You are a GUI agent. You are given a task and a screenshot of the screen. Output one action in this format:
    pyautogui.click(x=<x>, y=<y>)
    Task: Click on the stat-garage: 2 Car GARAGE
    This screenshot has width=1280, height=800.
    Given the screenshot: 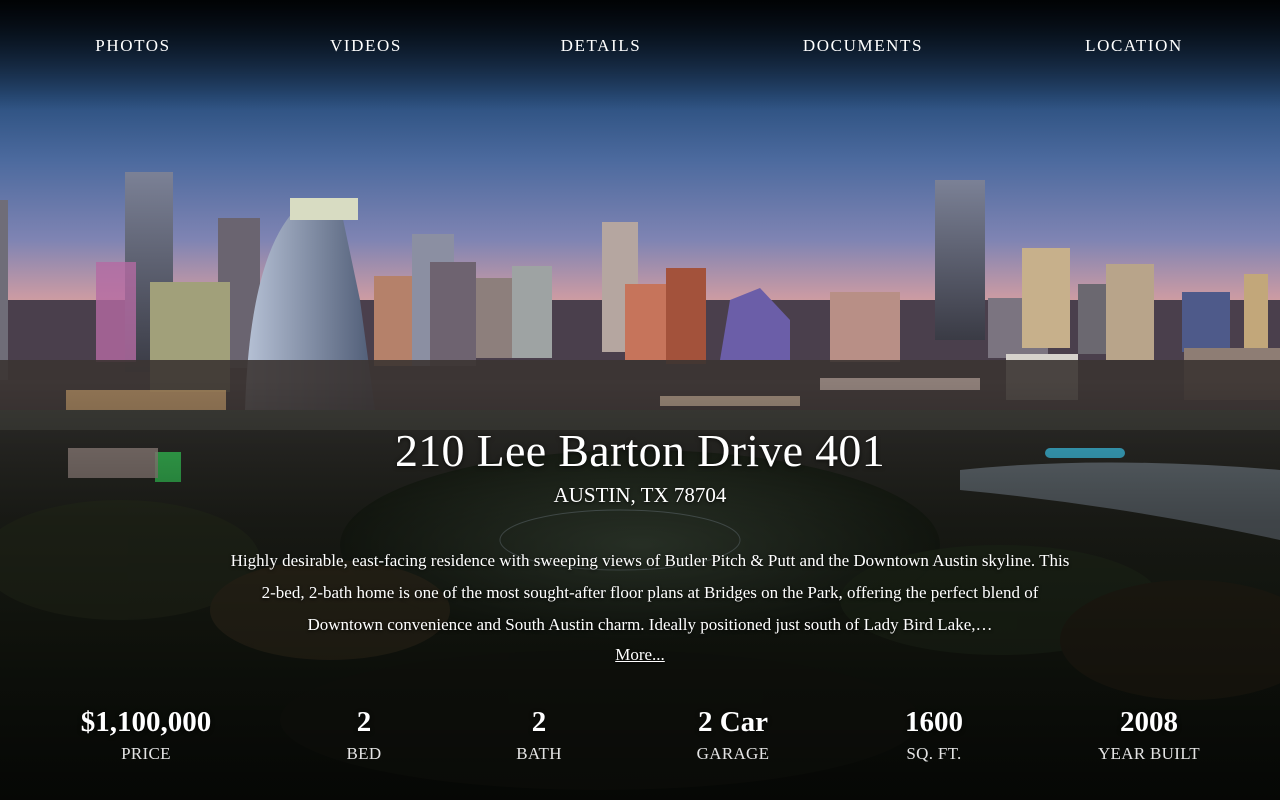 What is the action you would take?
    pyautogui.click(x=733, y=736)
    